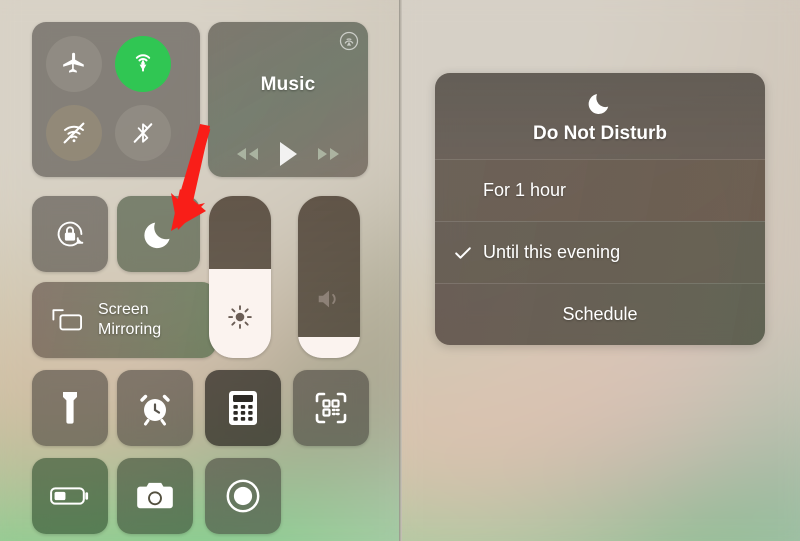  I want to click on calculator-icon, so click(243, 408).